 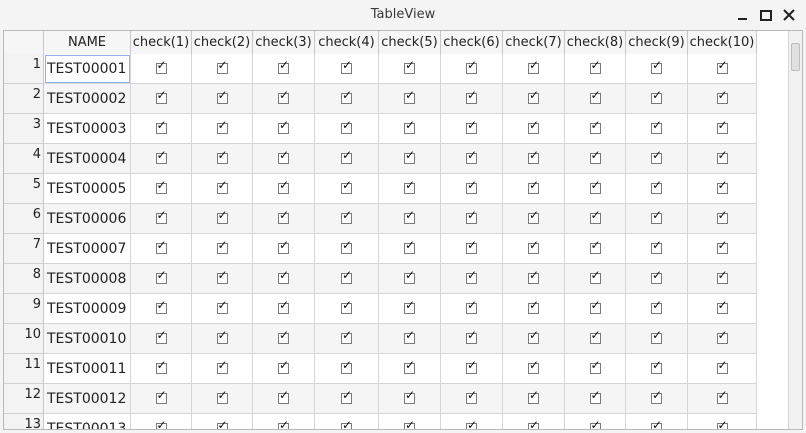 What do you see at coordinates (396, 399) in the screenshot?
I see `table-row: 12 TEST00012 ✓ ✓ ✓ ✓ ✓ ✓ ✓ ✓ ✓ ✓` at bounding box center [396, 399].